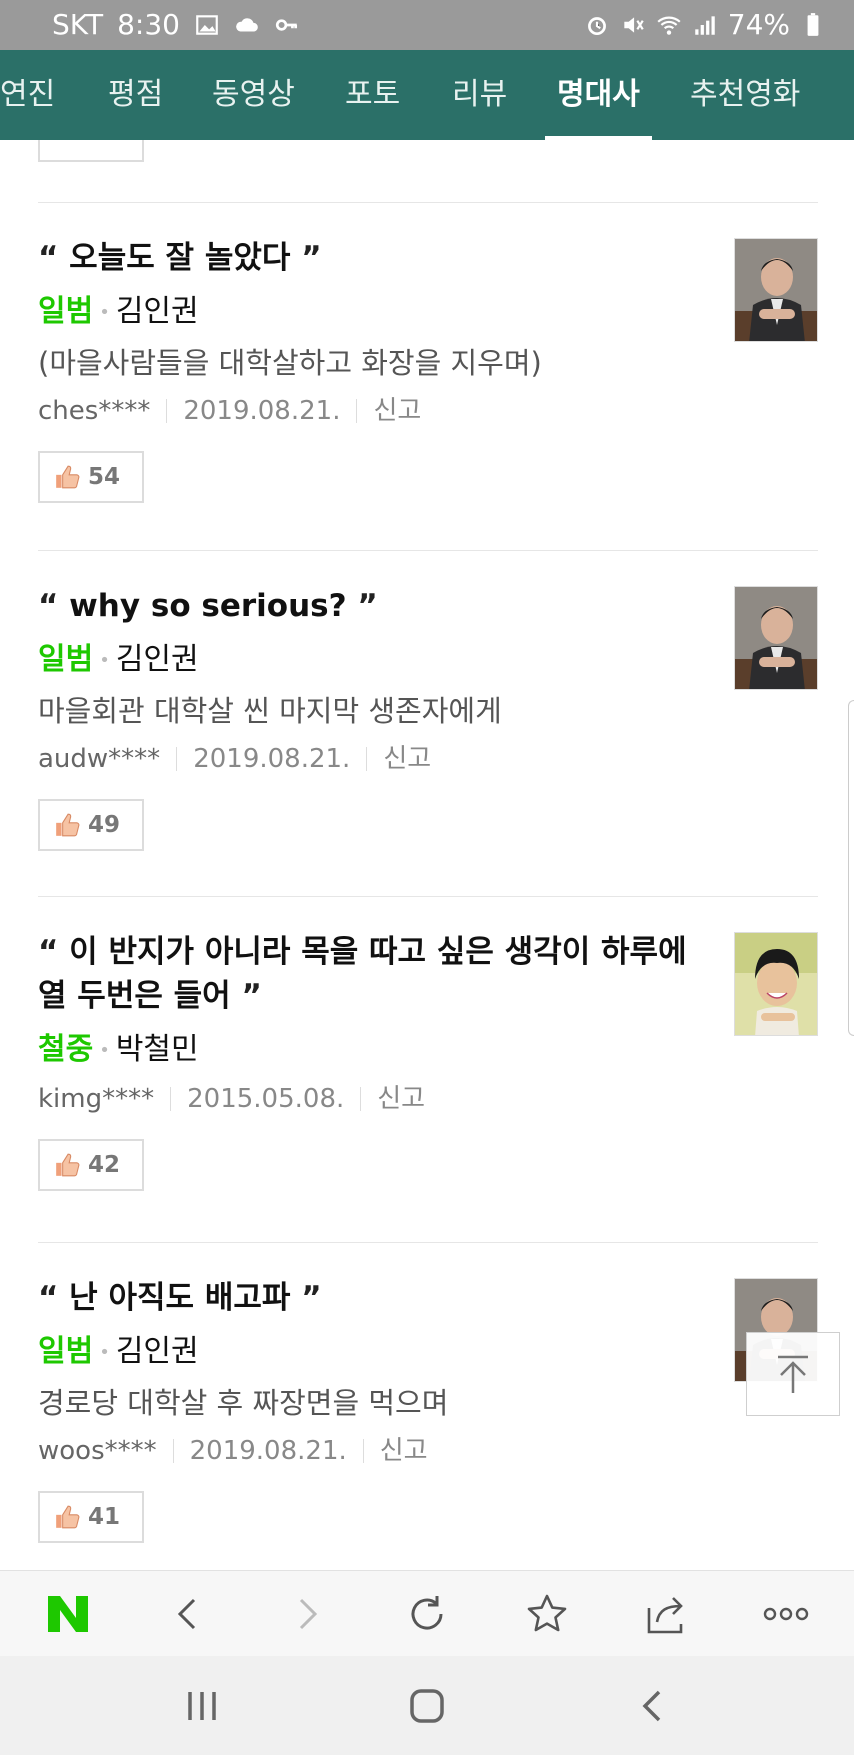 The width and height of the screenshot is (854, 1755). I want to click on post-date: 2015.05.08., so click(266, 1098).